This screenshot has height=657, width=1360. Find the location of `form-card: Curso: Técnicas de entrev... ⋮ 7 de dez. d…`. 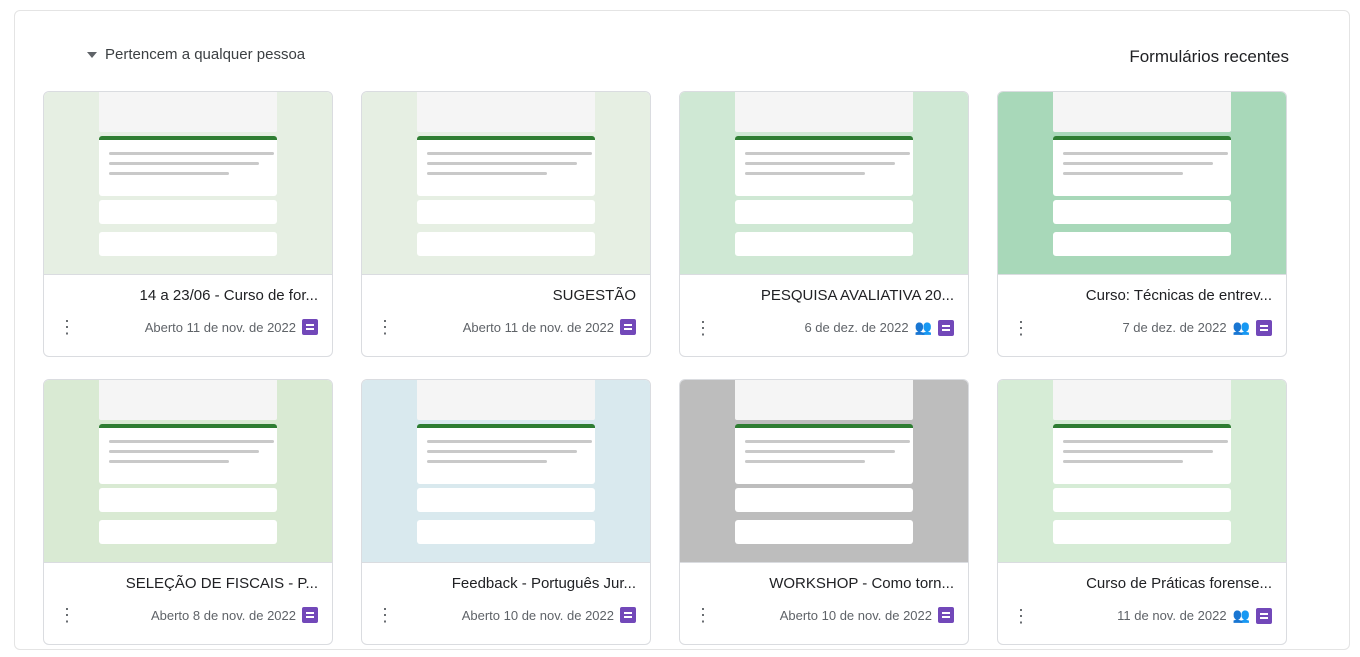

form-card: Curso: Técnicas de entrev... ⋮ 7 de dez. d… is located at coordinates (1142, 224).